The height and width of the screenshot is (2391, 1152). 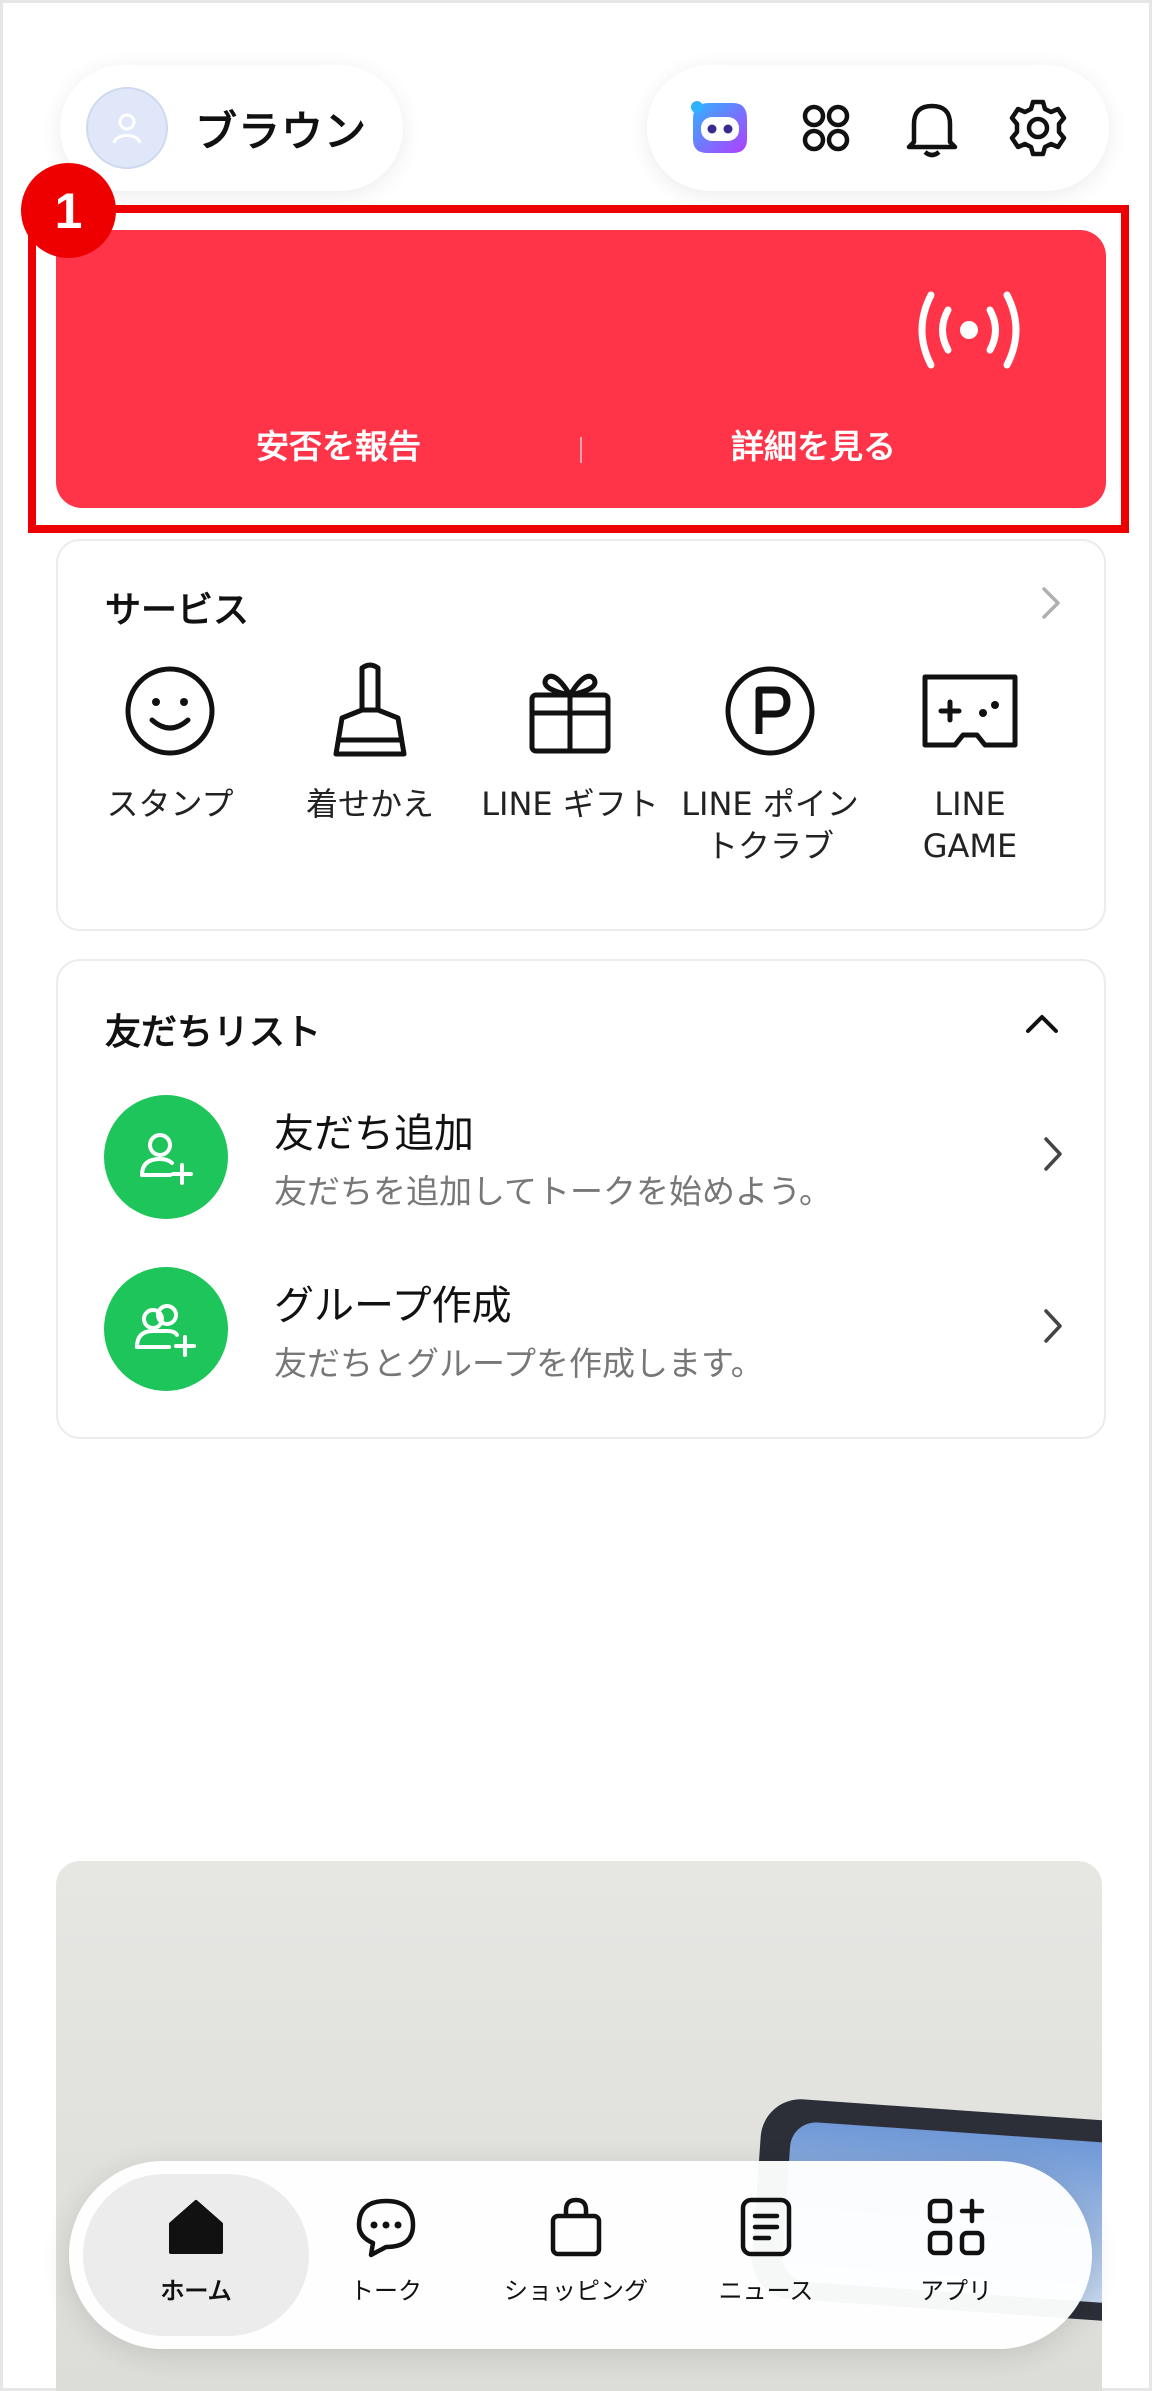 What do you see at coordinates (570, 804) in the screenshot?
I see `service-label: LINE ギフト` at bounding box center [570, 804].